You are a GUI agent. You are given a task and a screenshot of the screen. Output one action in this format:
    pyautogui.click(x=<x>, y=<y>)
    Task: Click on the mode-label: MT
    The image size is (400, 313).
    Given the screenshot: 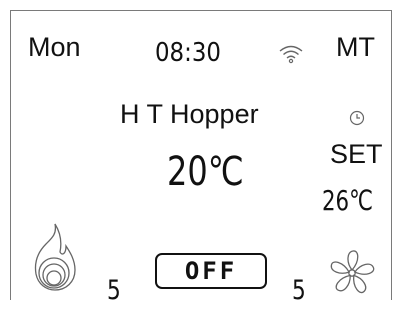 What is the action you would take?
    pyautogui.click(x=355, y=47)
    